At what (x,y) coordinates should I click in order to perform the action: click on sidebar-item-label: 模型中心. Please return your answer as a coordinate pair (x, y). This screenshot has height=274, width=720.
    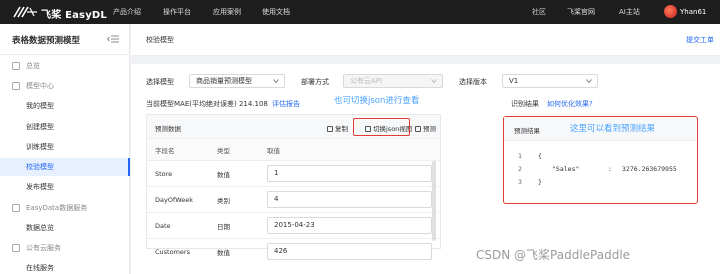
    Looking at the image, I should click on (40, 86).